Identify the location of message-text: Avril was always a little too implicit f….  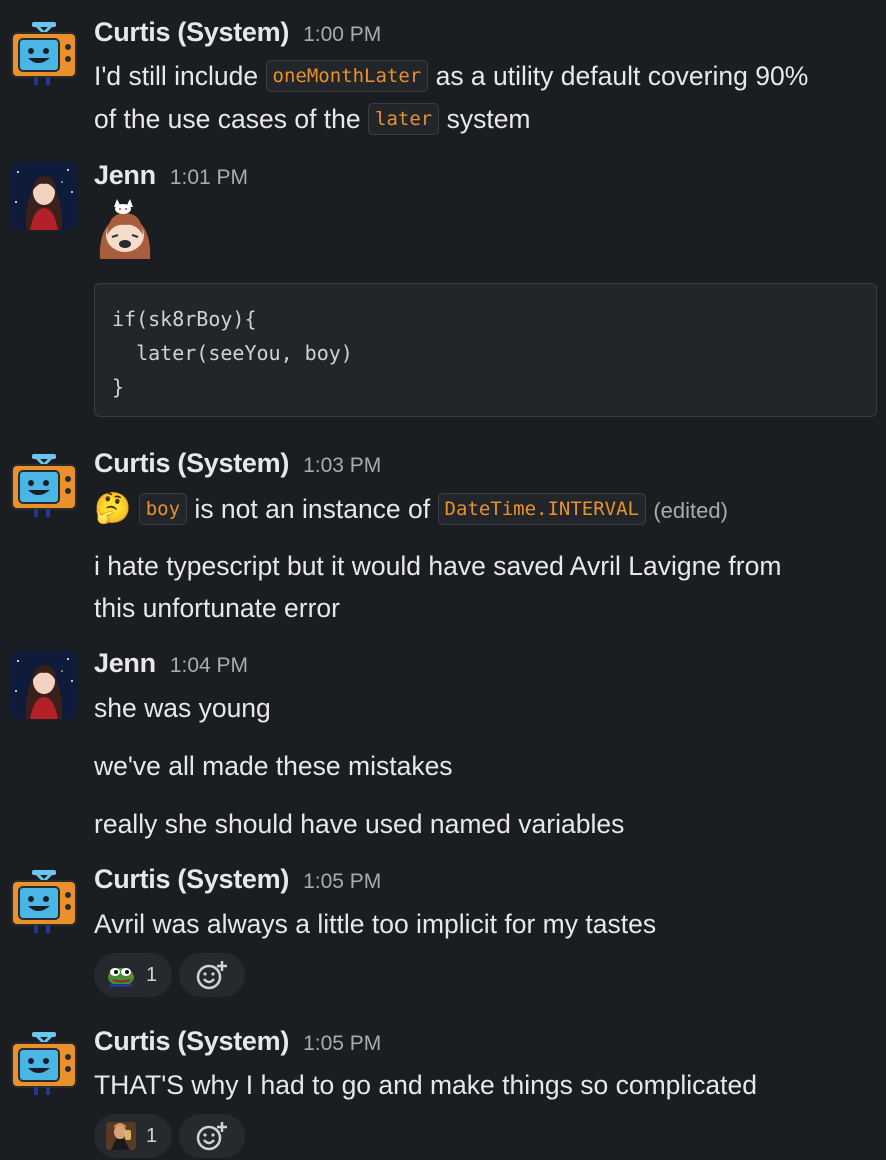
(375, 924).